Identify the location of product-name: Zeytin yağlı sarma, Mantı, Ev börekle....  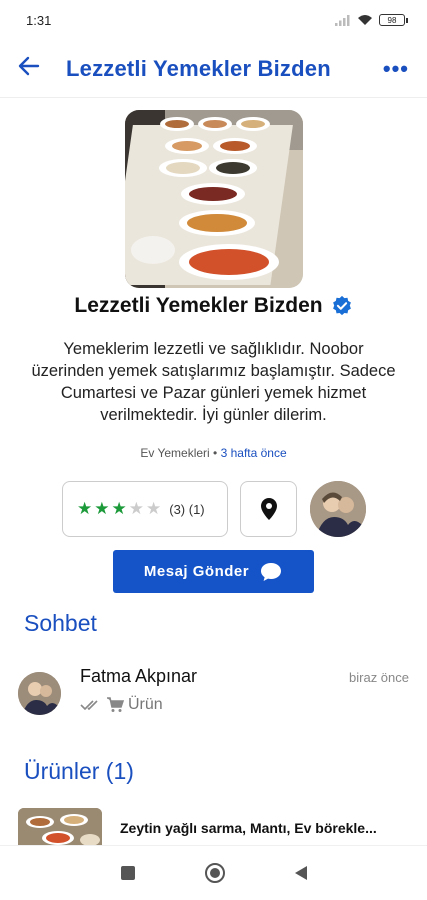
(248, 828).